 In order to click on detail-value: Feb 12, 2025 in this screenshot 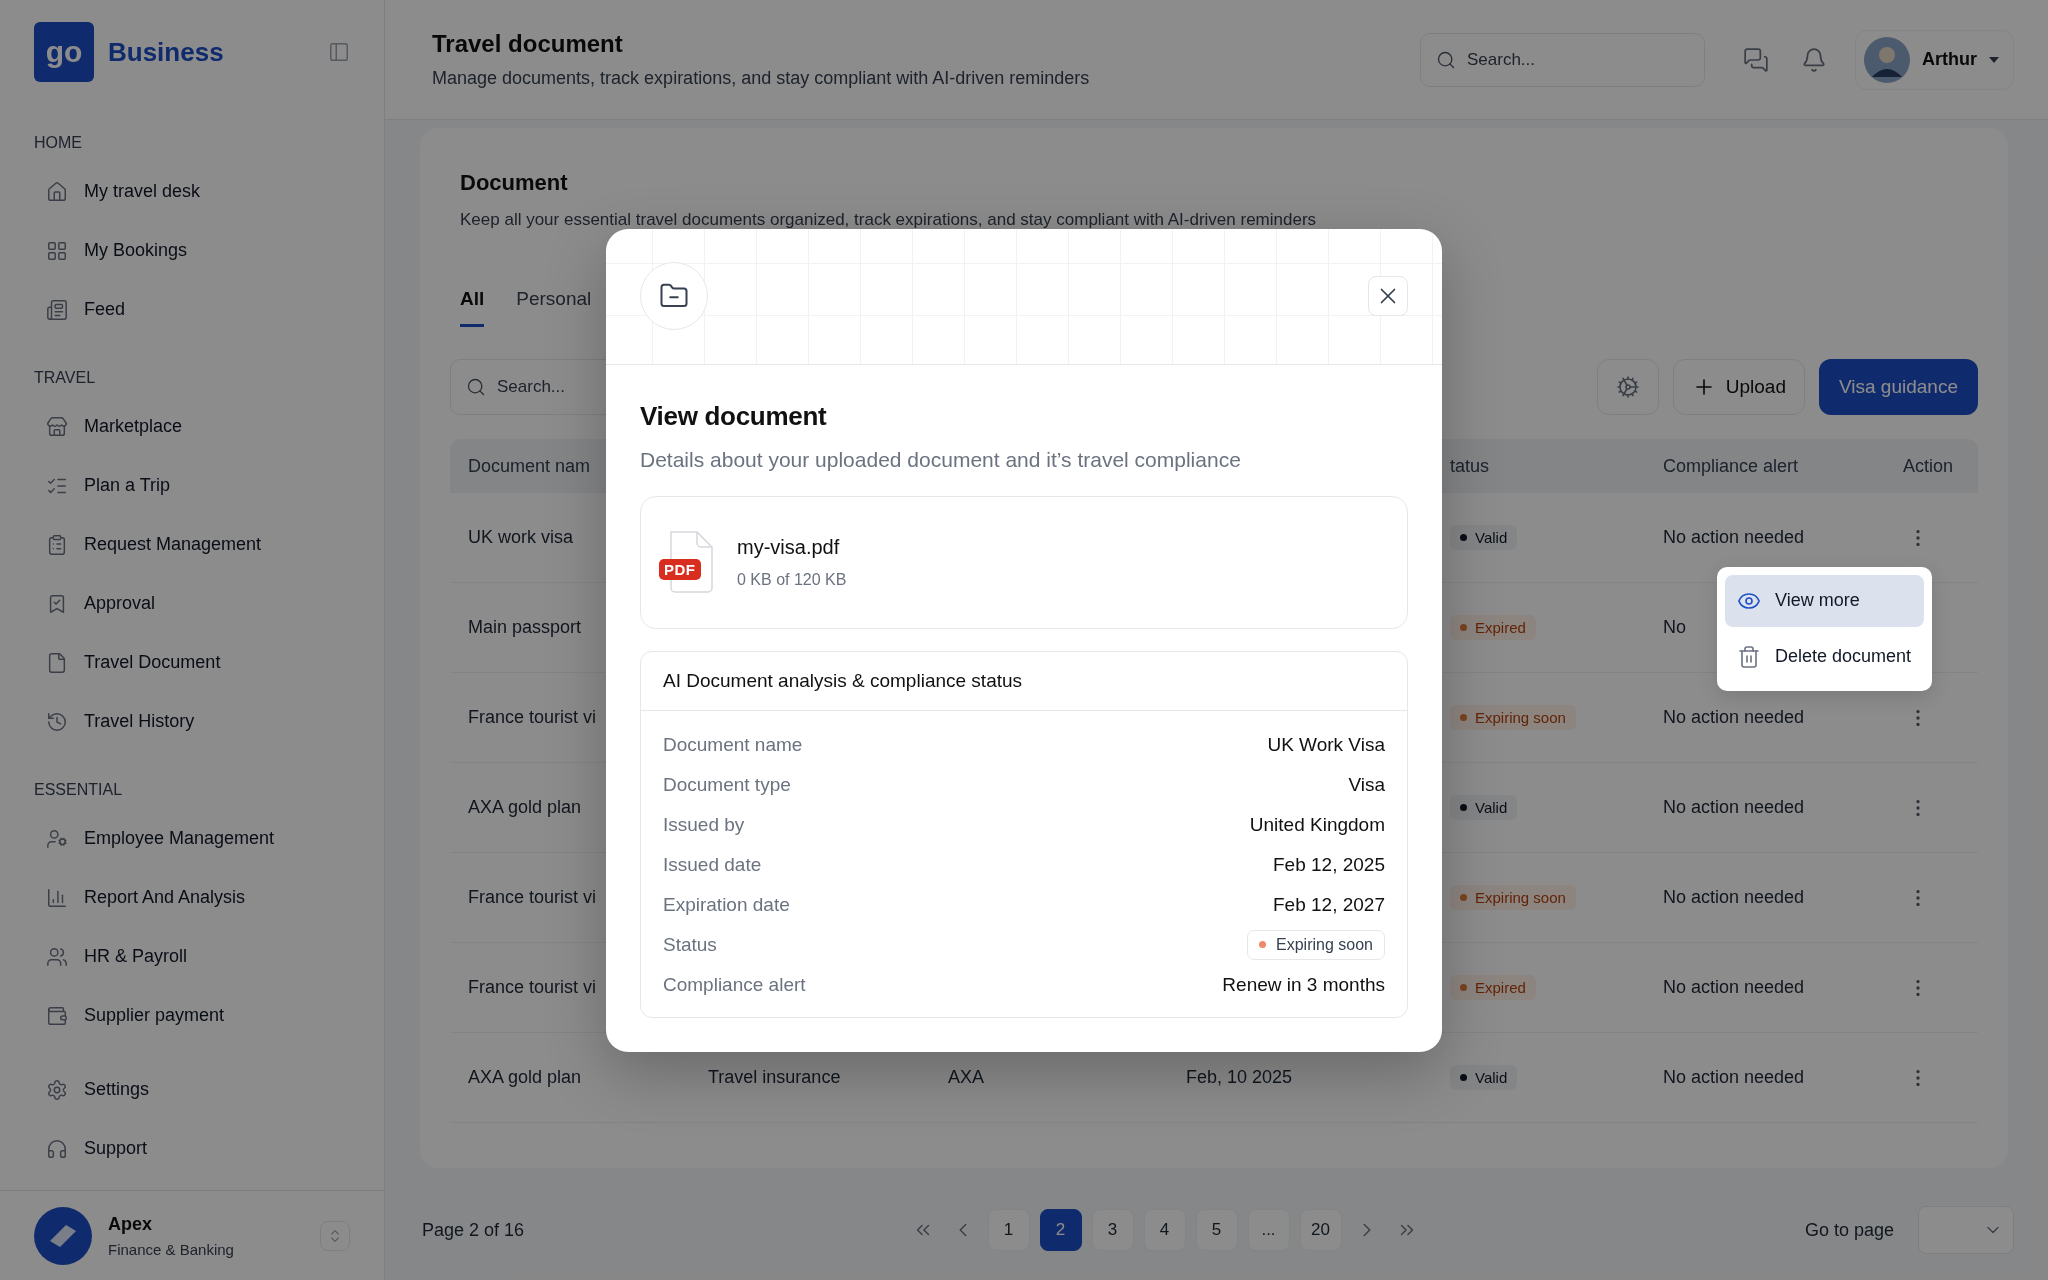, I will do `click(1329, 864)`.